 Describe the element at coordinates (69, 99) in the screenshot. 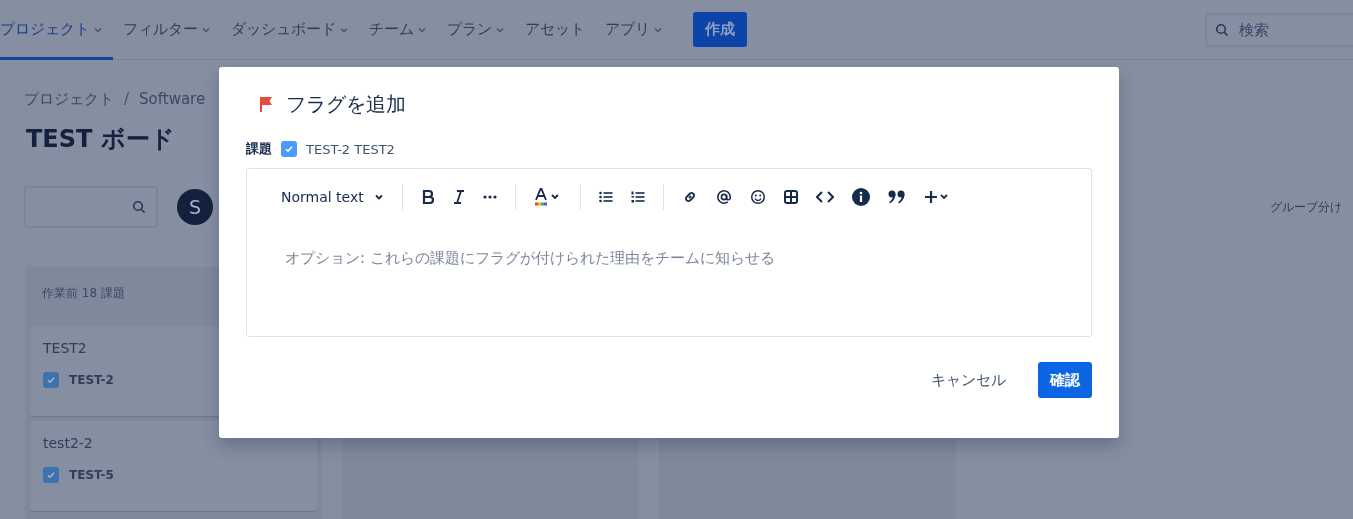

I see `breadcrumb-link: プロジェクト` at that location.